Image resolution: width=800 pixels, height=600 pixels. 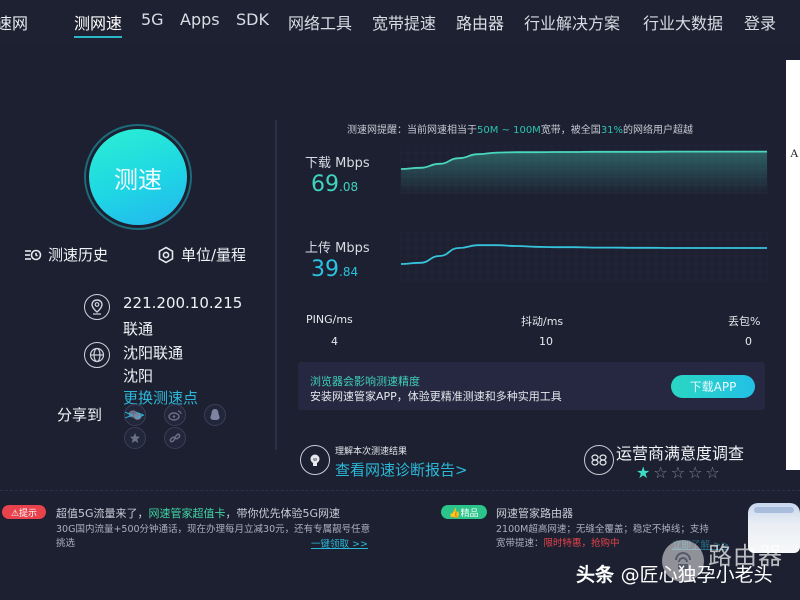 I want to click on claim-now-link: 一键领取 >>, so click(x=339, y=543).